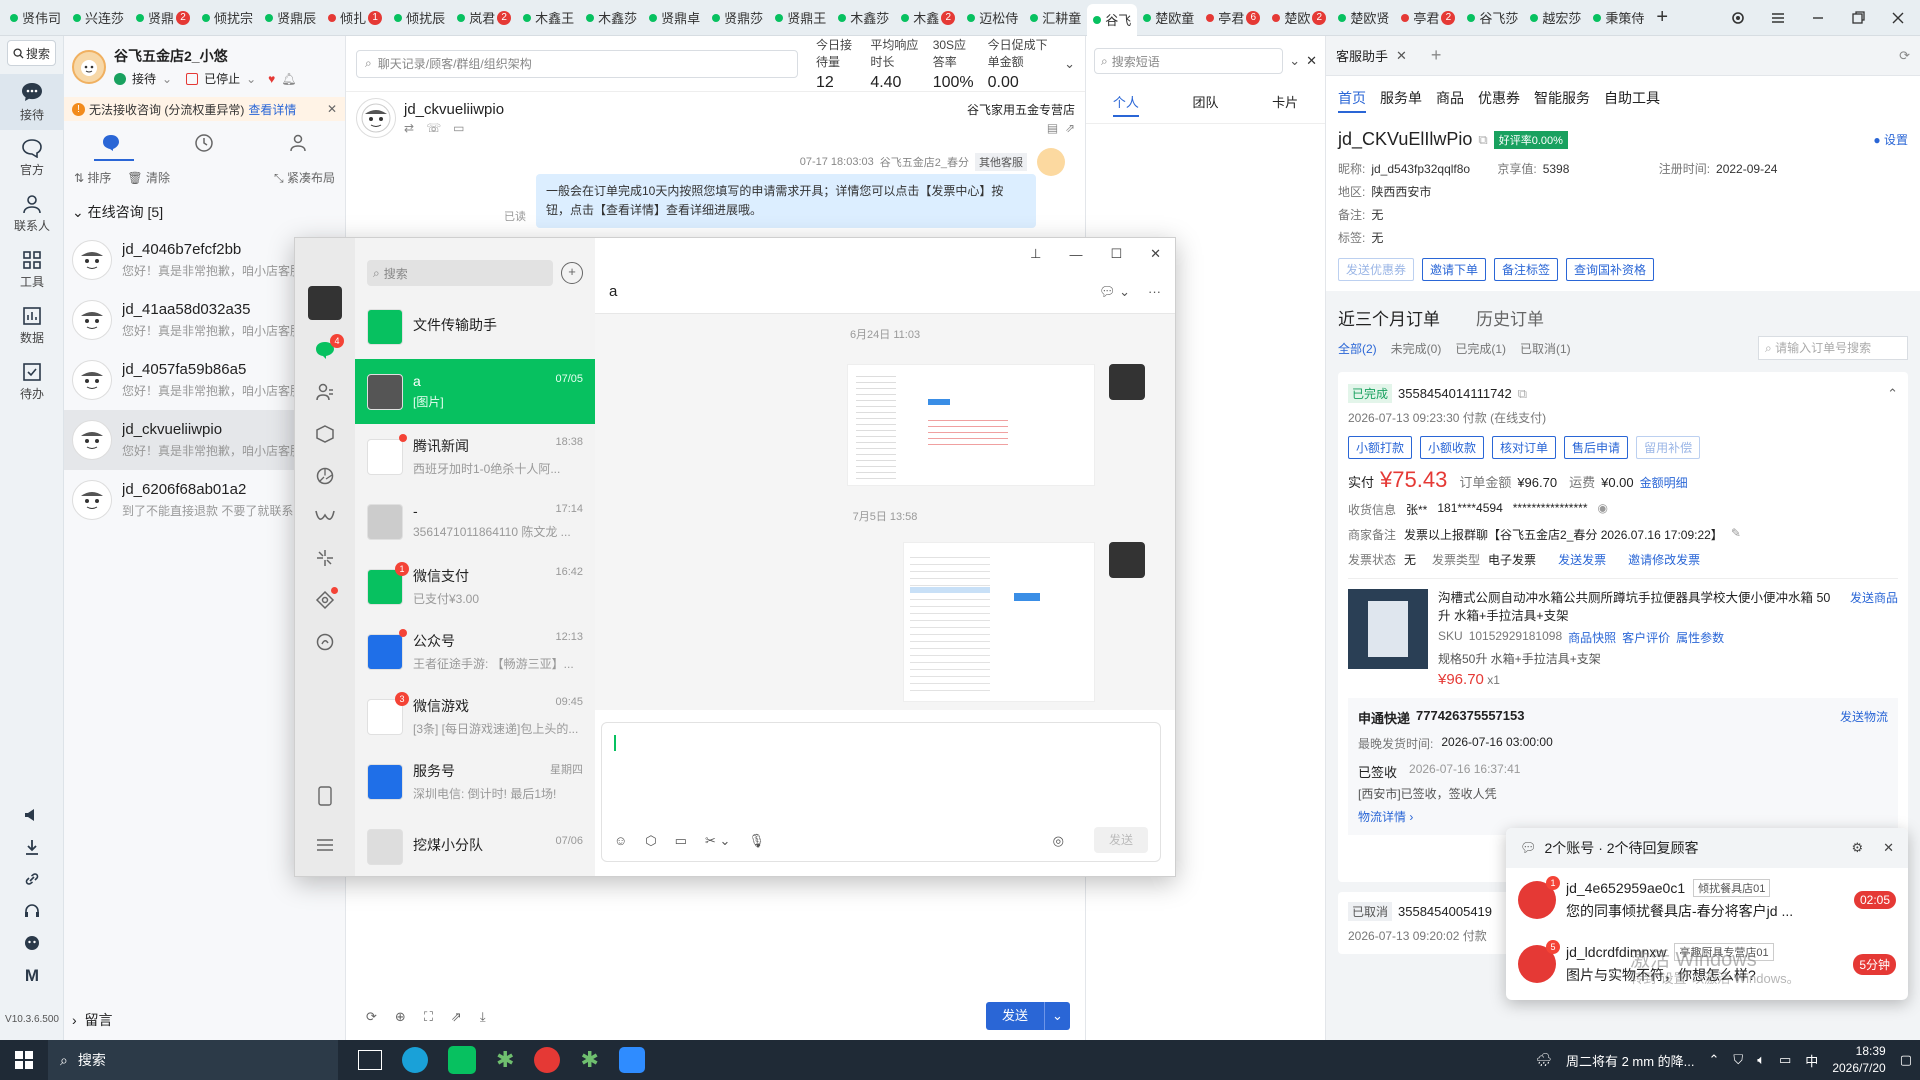 This screenshot has height=1080, width=1920. What do you see at coordinates (304, 177) in the screenshot?
I see `layout-button: ⤡ 紧凑布局` at bounding box center [304, 177].